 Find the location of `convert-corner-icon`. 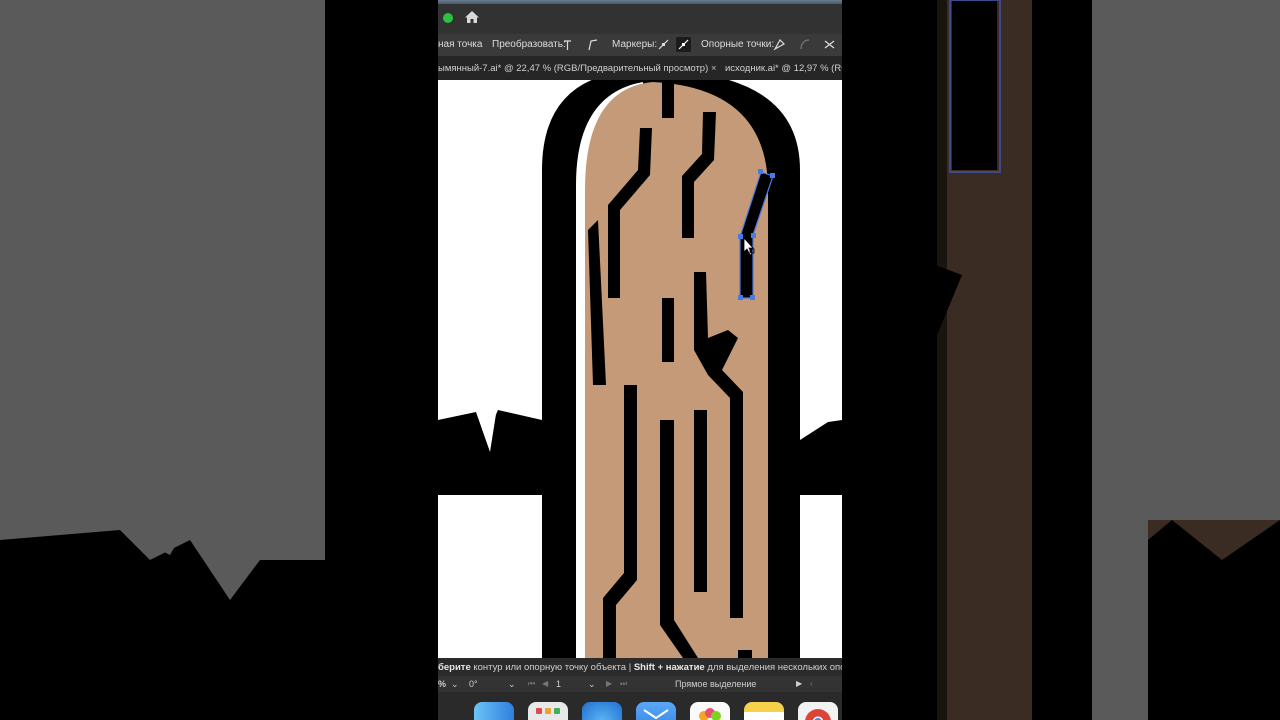

convert-corner-icon is located at coordinates (592, 44).